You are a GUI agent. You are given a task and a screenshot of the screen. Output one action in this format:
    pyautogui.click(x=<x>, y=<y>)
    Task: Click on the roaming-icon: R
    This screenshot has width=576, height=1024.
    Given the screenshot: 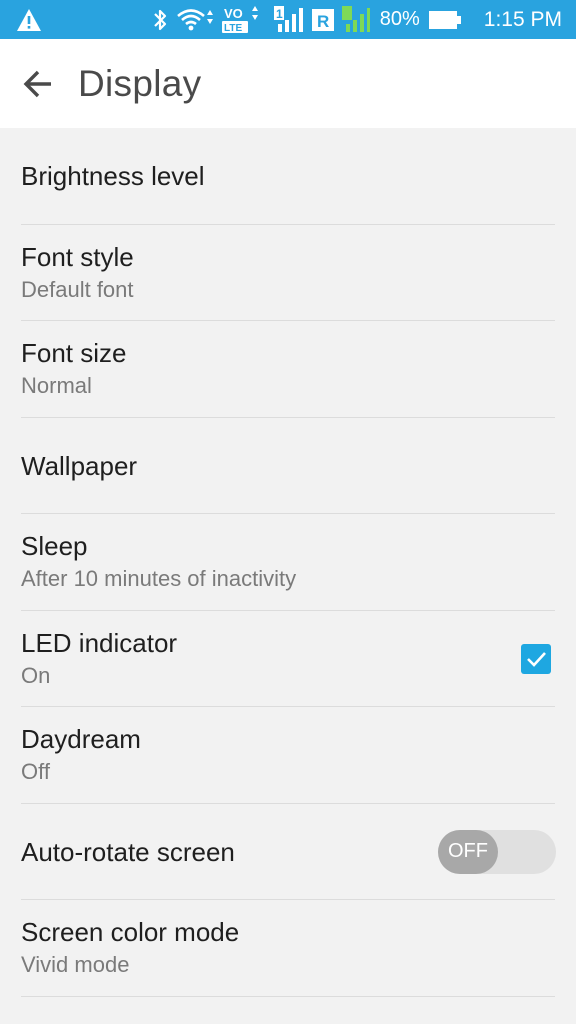 What is the action you would take?
    pyautogui.click(x=322, y=20)
    